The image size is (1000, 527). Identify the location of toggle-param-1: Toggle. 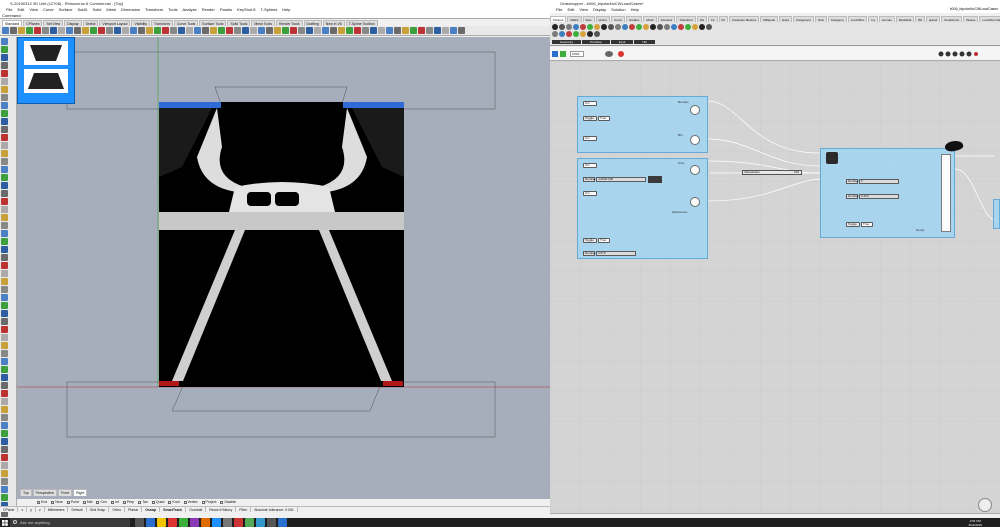
(590, 118).